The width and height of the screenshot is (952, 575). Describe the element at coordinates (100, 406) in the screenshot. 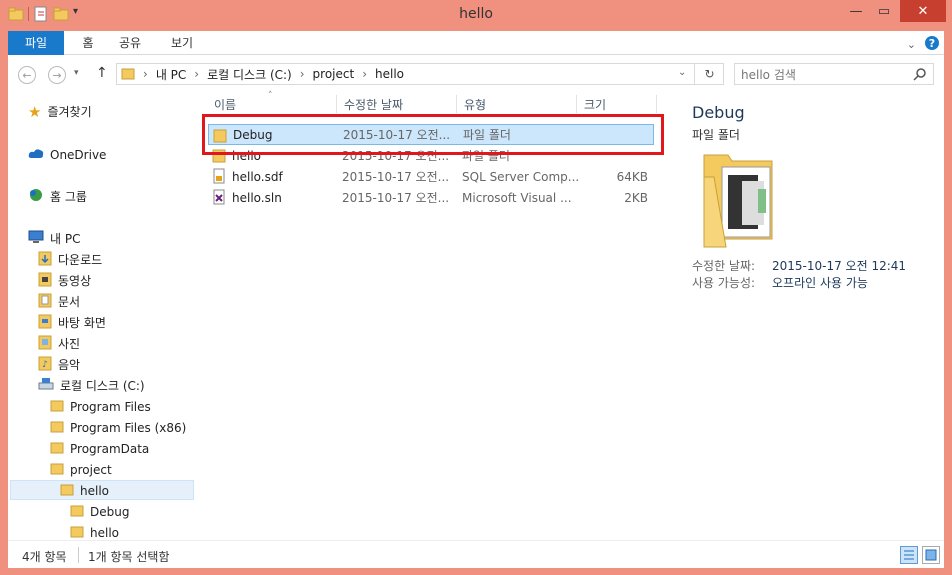

I see `nav-program-files: Program Files` at that location.